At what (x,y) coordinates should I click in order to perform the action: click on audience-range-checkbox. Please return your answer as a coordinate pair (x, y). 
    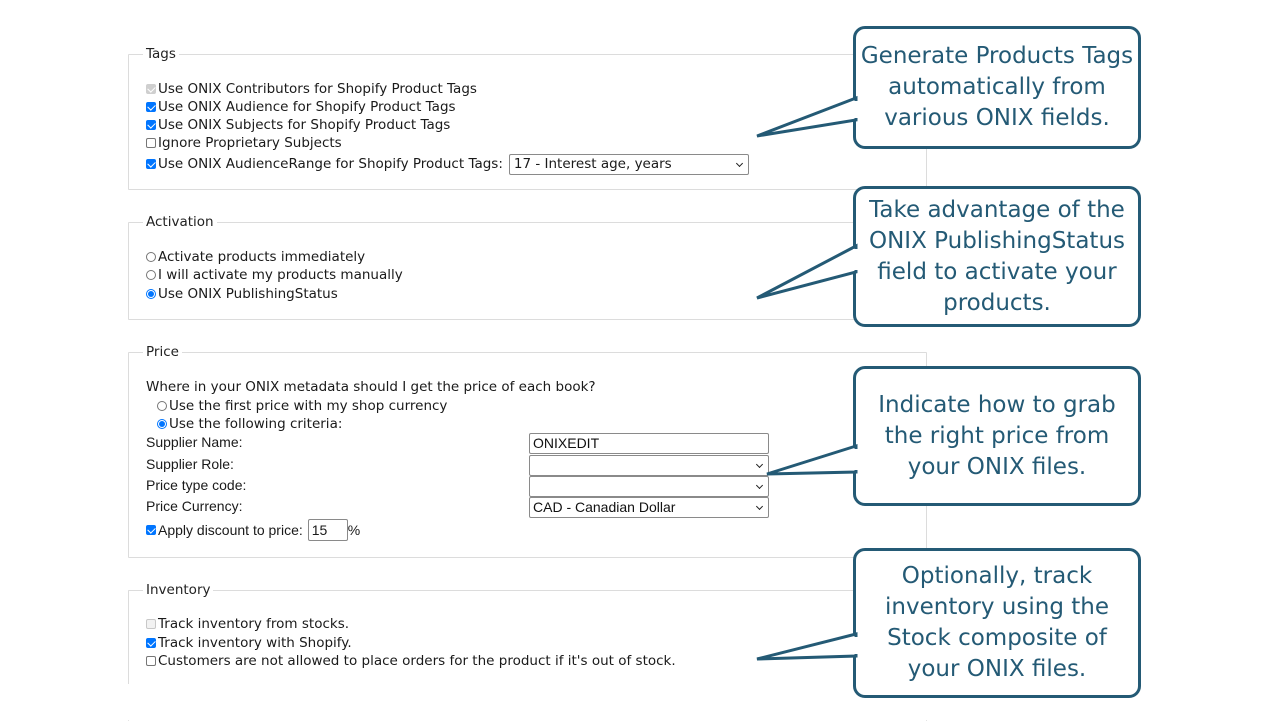
    Looking at the image, I should click on (151, 164).